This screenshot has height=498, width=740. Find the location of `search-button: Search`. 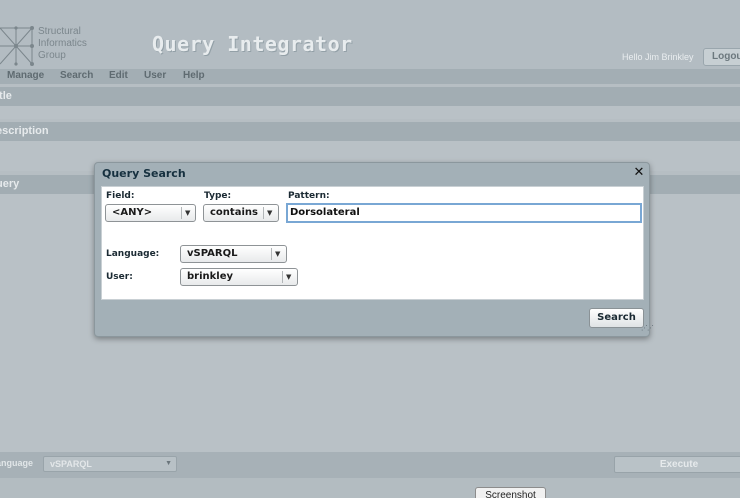

search-button: Search is located at coordinates (616, 318).